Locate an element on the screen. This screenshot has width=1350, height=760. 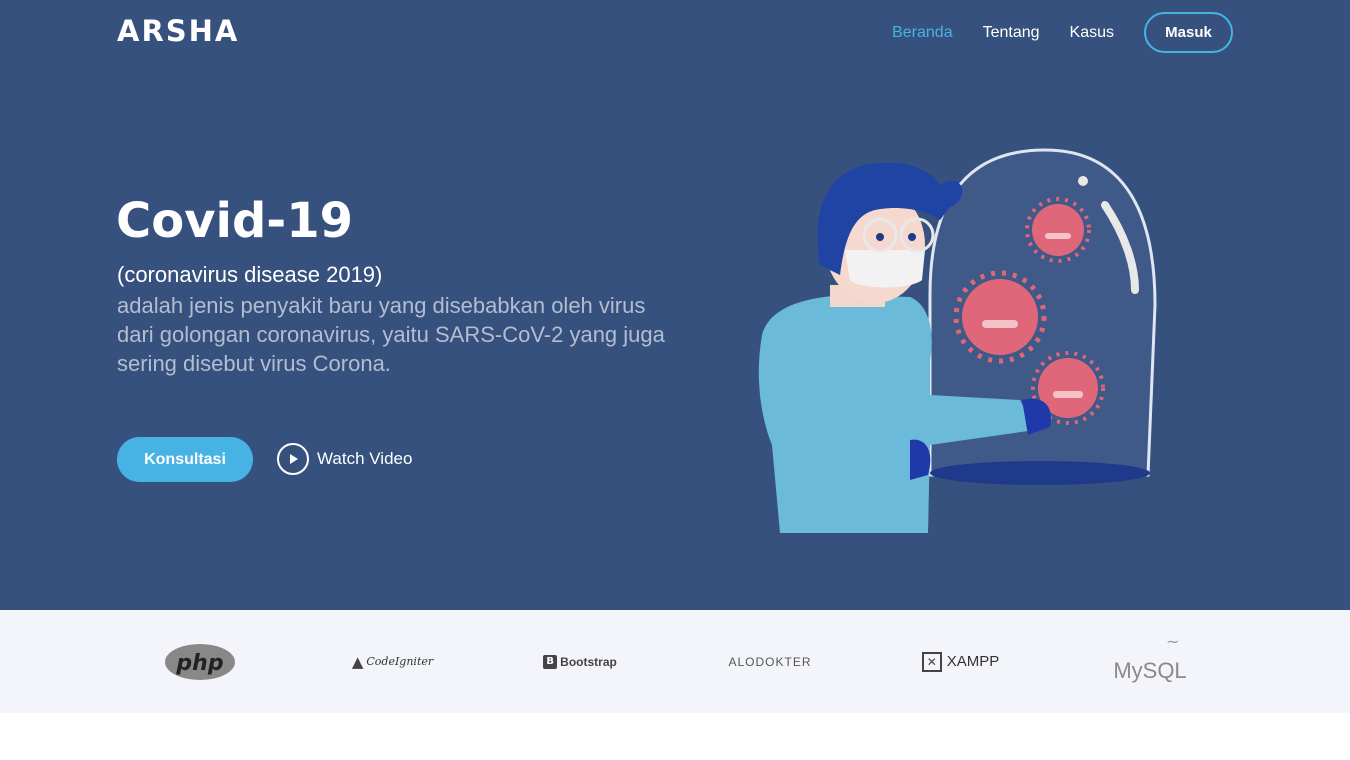
nav-item-beranda: Beranda is located at coordinates (922, 33).